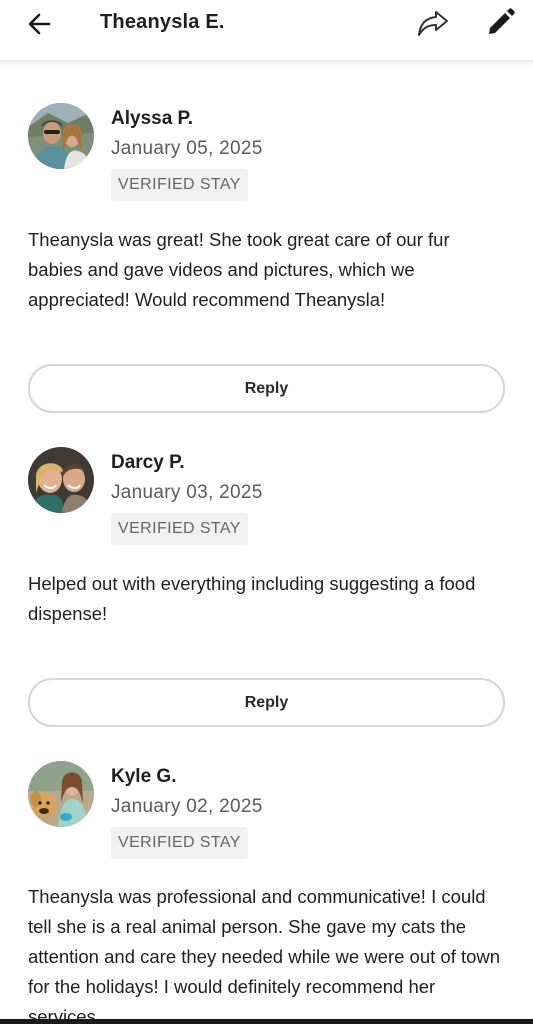  I want to click on arrow-left-icon, so click(39, 24).